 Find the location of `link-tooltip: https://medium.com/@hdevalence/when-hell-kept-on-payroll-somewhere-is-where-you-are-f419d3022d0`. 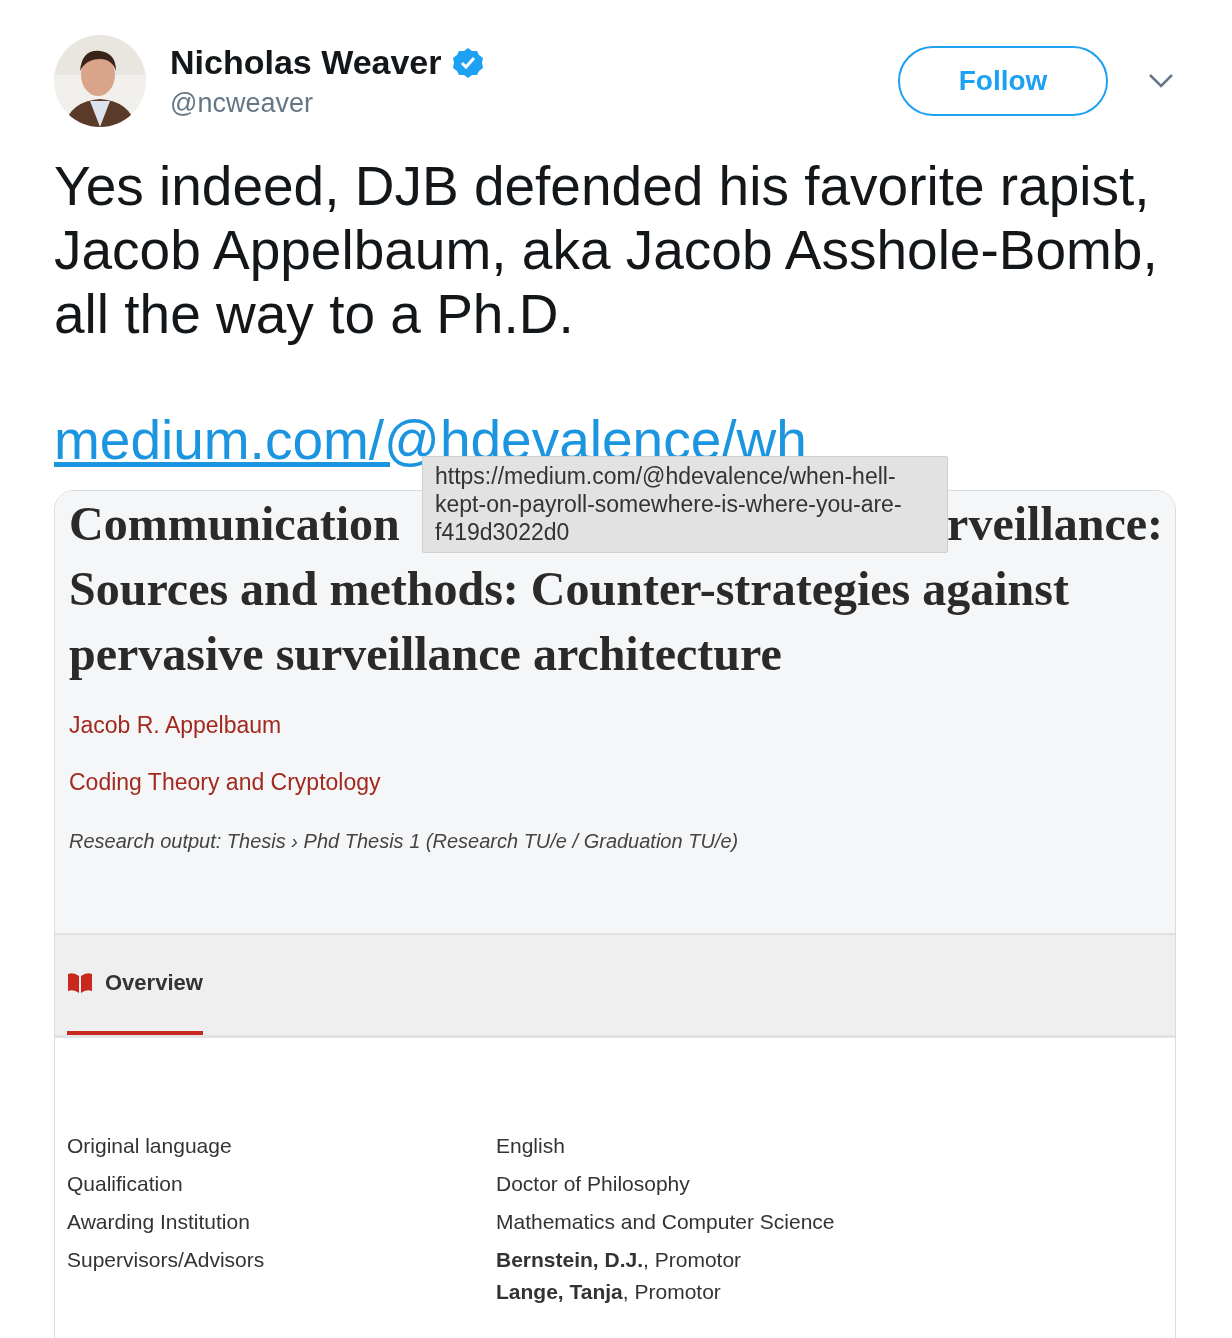

link-tooltip: https://medium.com/@hdevalence/when-hell-kept-on-payroll-somewhere-is-where-you-are-f419d3022d0 is located at coordinates (685, 504).